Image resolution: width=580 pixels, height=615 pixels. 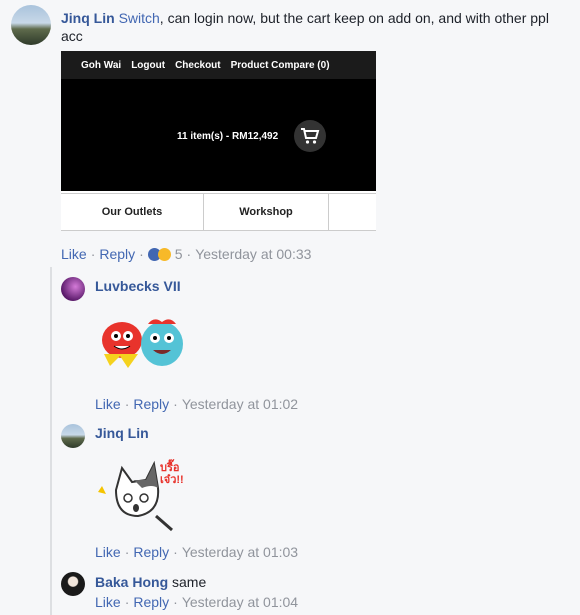 What do you see at coordinates (31, 25) in the screenshot?
I see `avatar-jinq-lin` at bounding box center [31, 25].